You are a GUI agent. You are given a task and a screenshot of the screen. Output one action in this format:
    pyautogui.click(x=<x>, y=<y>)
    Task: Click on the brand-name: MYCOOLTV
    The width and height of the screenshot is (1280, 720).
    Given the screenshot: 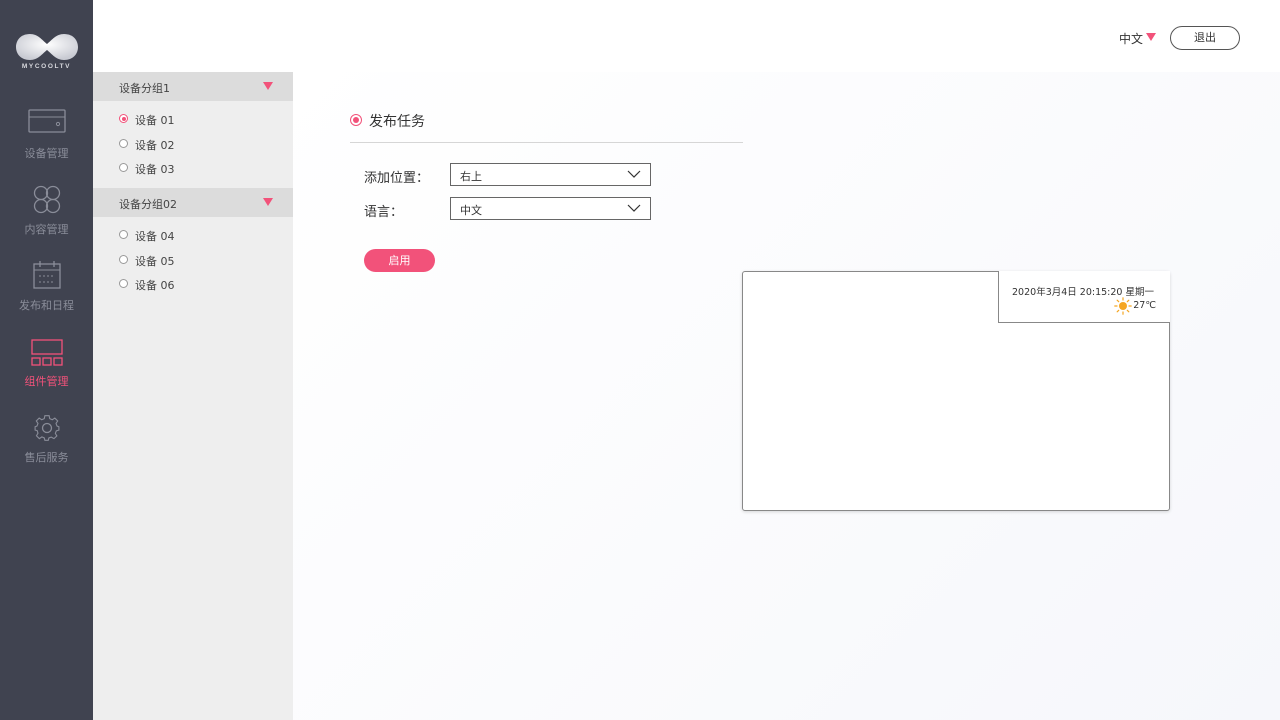 What is the action you would take?
    pyautogui.click(x=46, y=66)
    